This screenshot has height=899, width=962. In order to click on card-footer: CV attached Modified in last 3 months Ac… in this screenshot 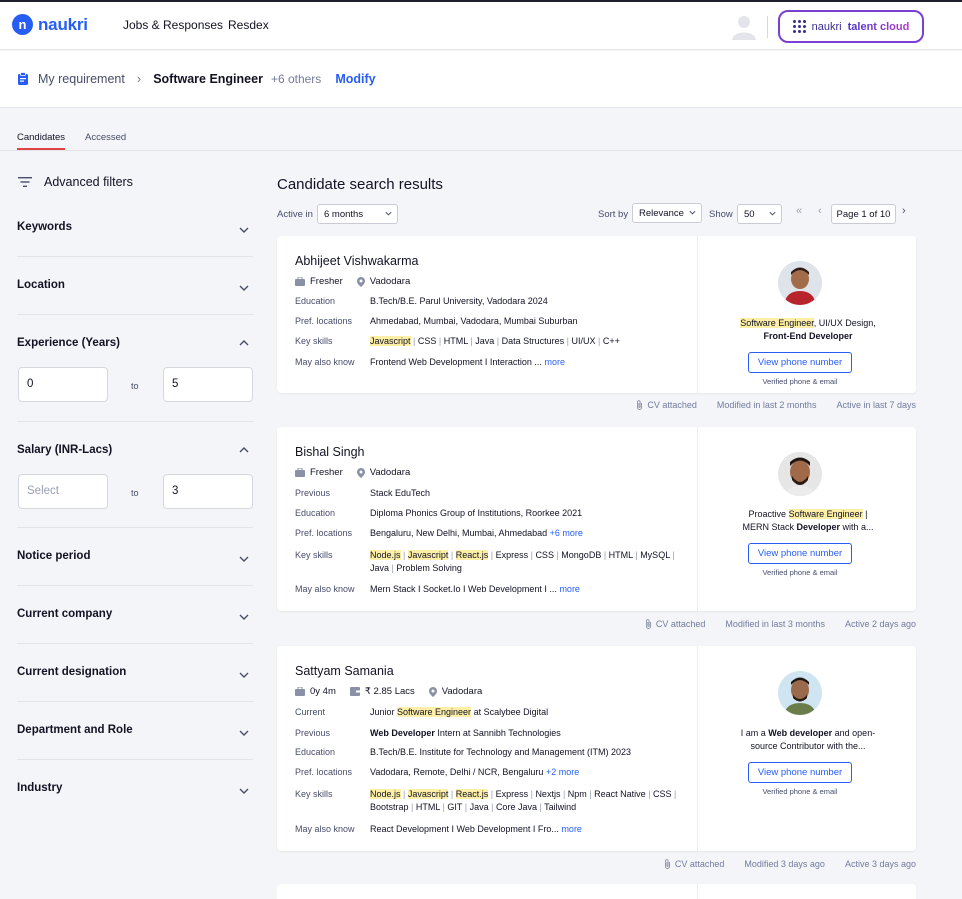, I will do `click(780, 624)`.